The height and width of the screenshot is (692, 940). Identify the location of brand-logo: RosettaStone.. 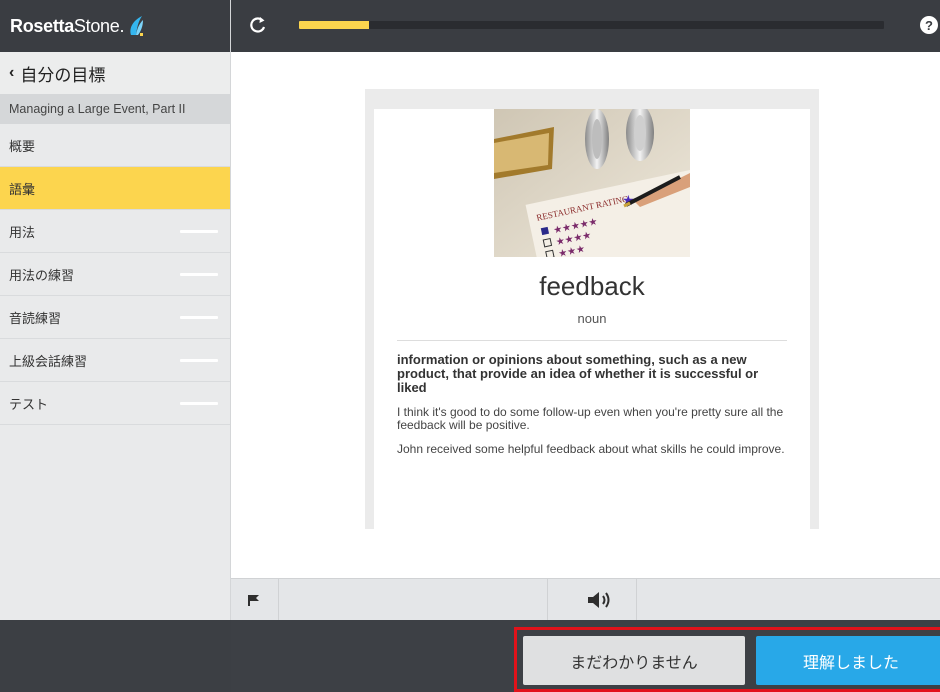
(67, 26).